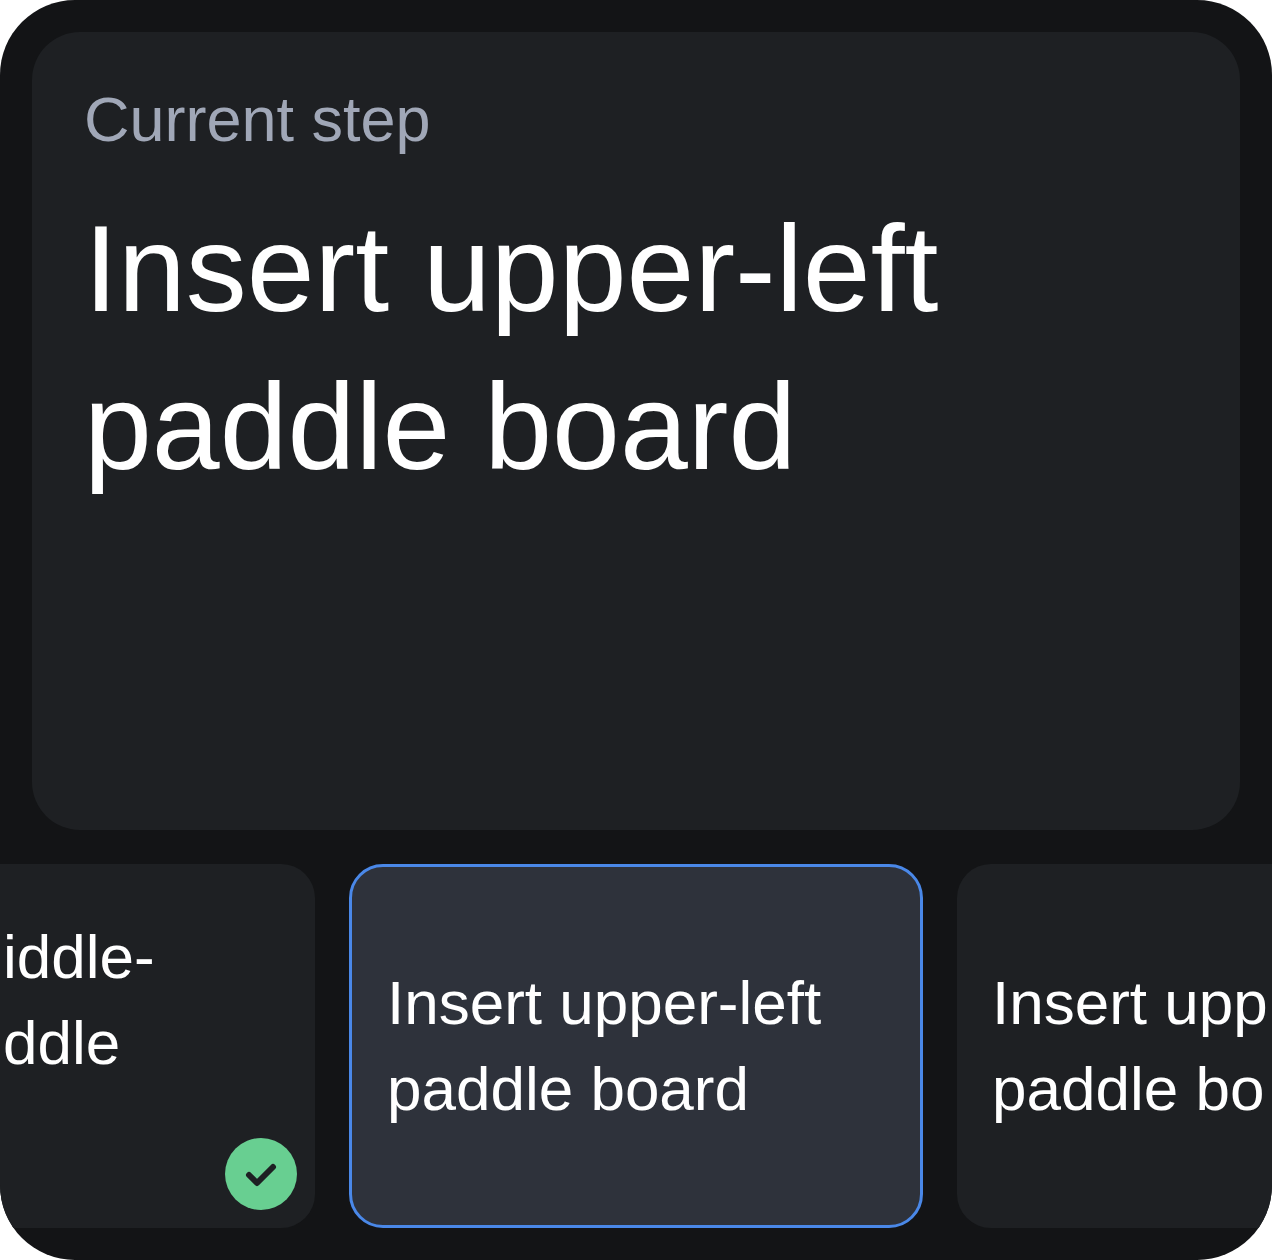 The height and width of the screenshot is (1260, 1272). What do you see at coordinates (604, 1046) in the screenshot?
I see `step-label: Insert upper-left paddle board` at bounding box center [604, 1046].